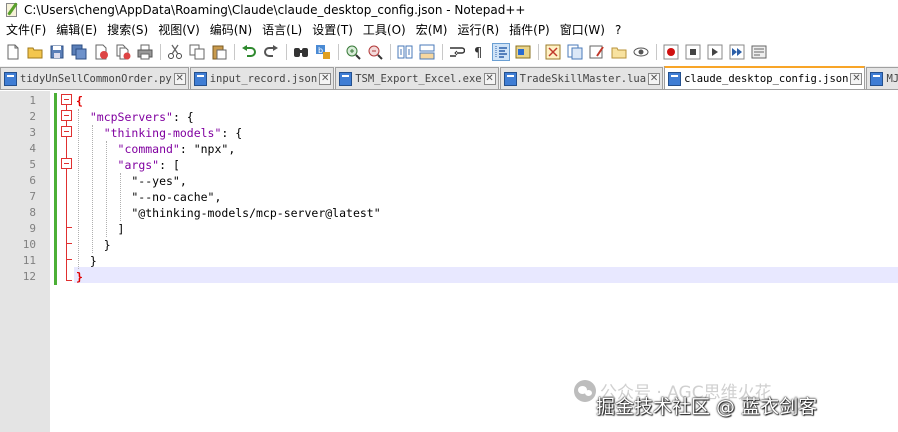  I want to click on menu-settings: 设置(T), so click(331, 29).